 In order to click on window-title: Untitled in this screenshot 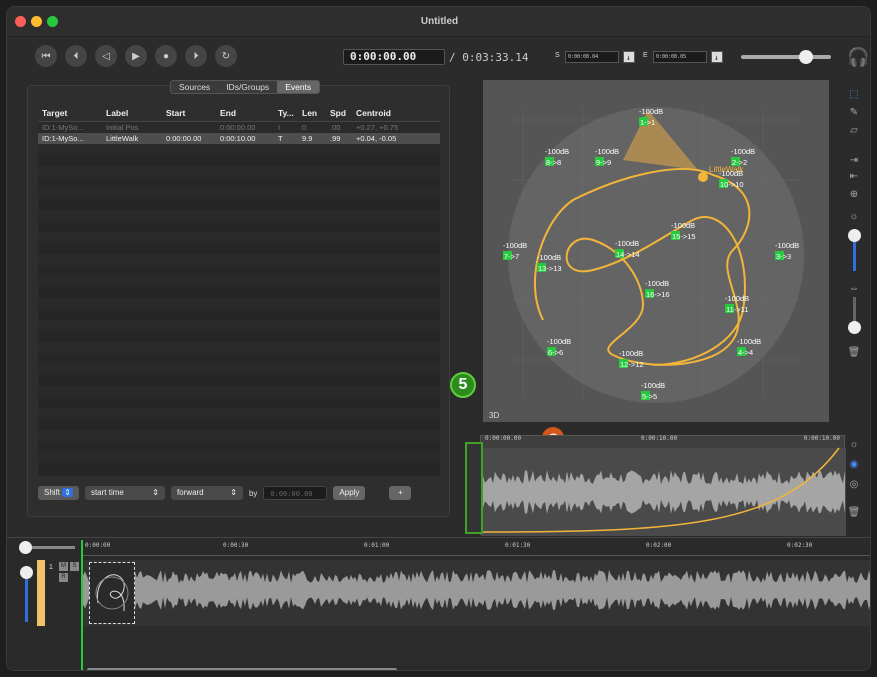, I will do `click(439, 21)`.